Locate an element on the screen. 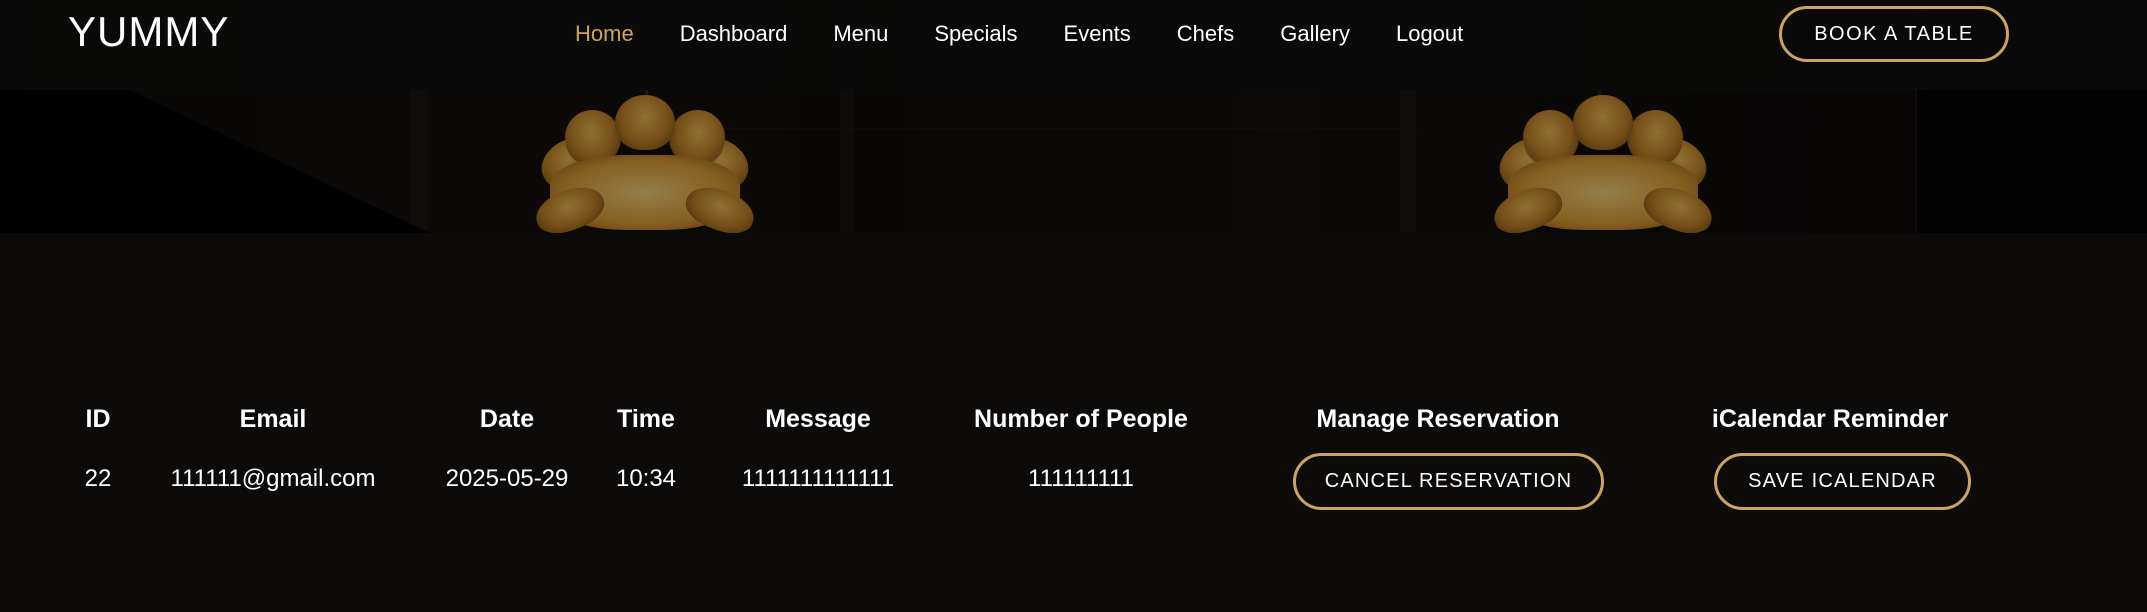 This screenshot has width=2147, height=612. nav-link-gallery: Gallery is located at coordinates (1315, 34).